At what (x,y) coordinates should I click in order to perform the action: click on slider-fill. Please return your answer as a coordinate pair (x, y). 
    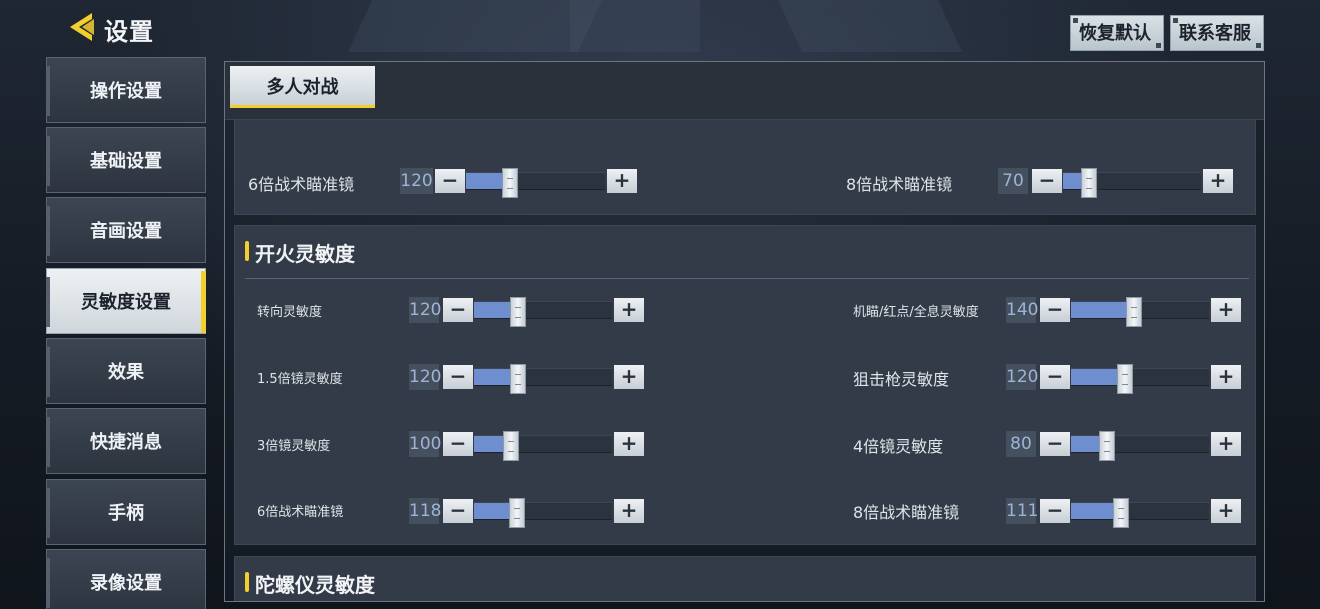
    Looking at the image, I should click on (1103, 310).